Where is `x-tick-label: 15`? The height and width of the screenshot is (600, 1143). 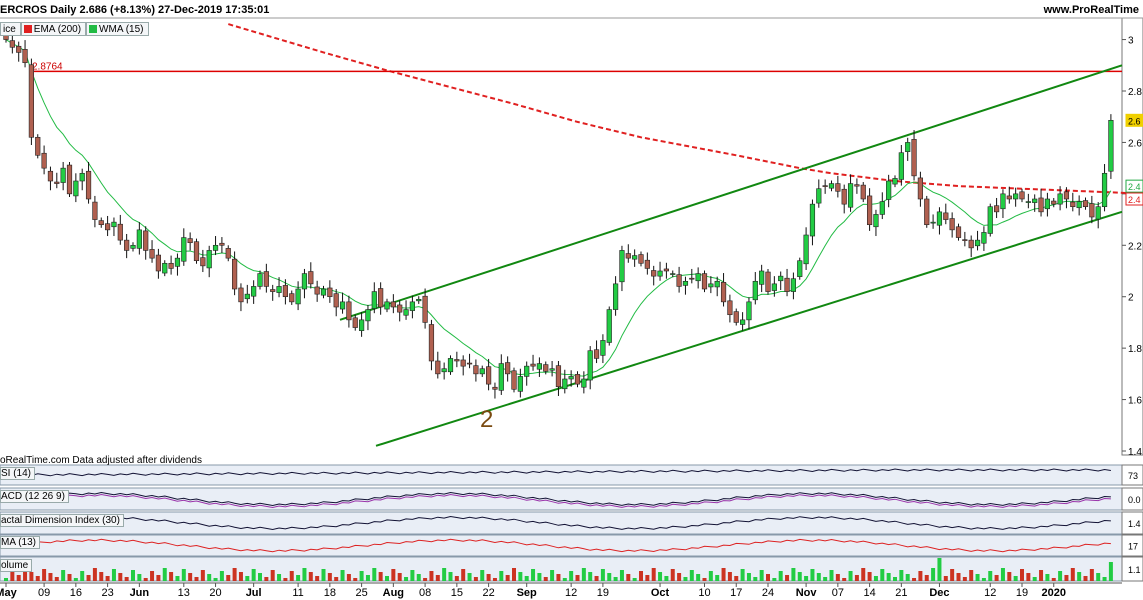 x-tick-label: 15 is located at coordinates (457, 593).